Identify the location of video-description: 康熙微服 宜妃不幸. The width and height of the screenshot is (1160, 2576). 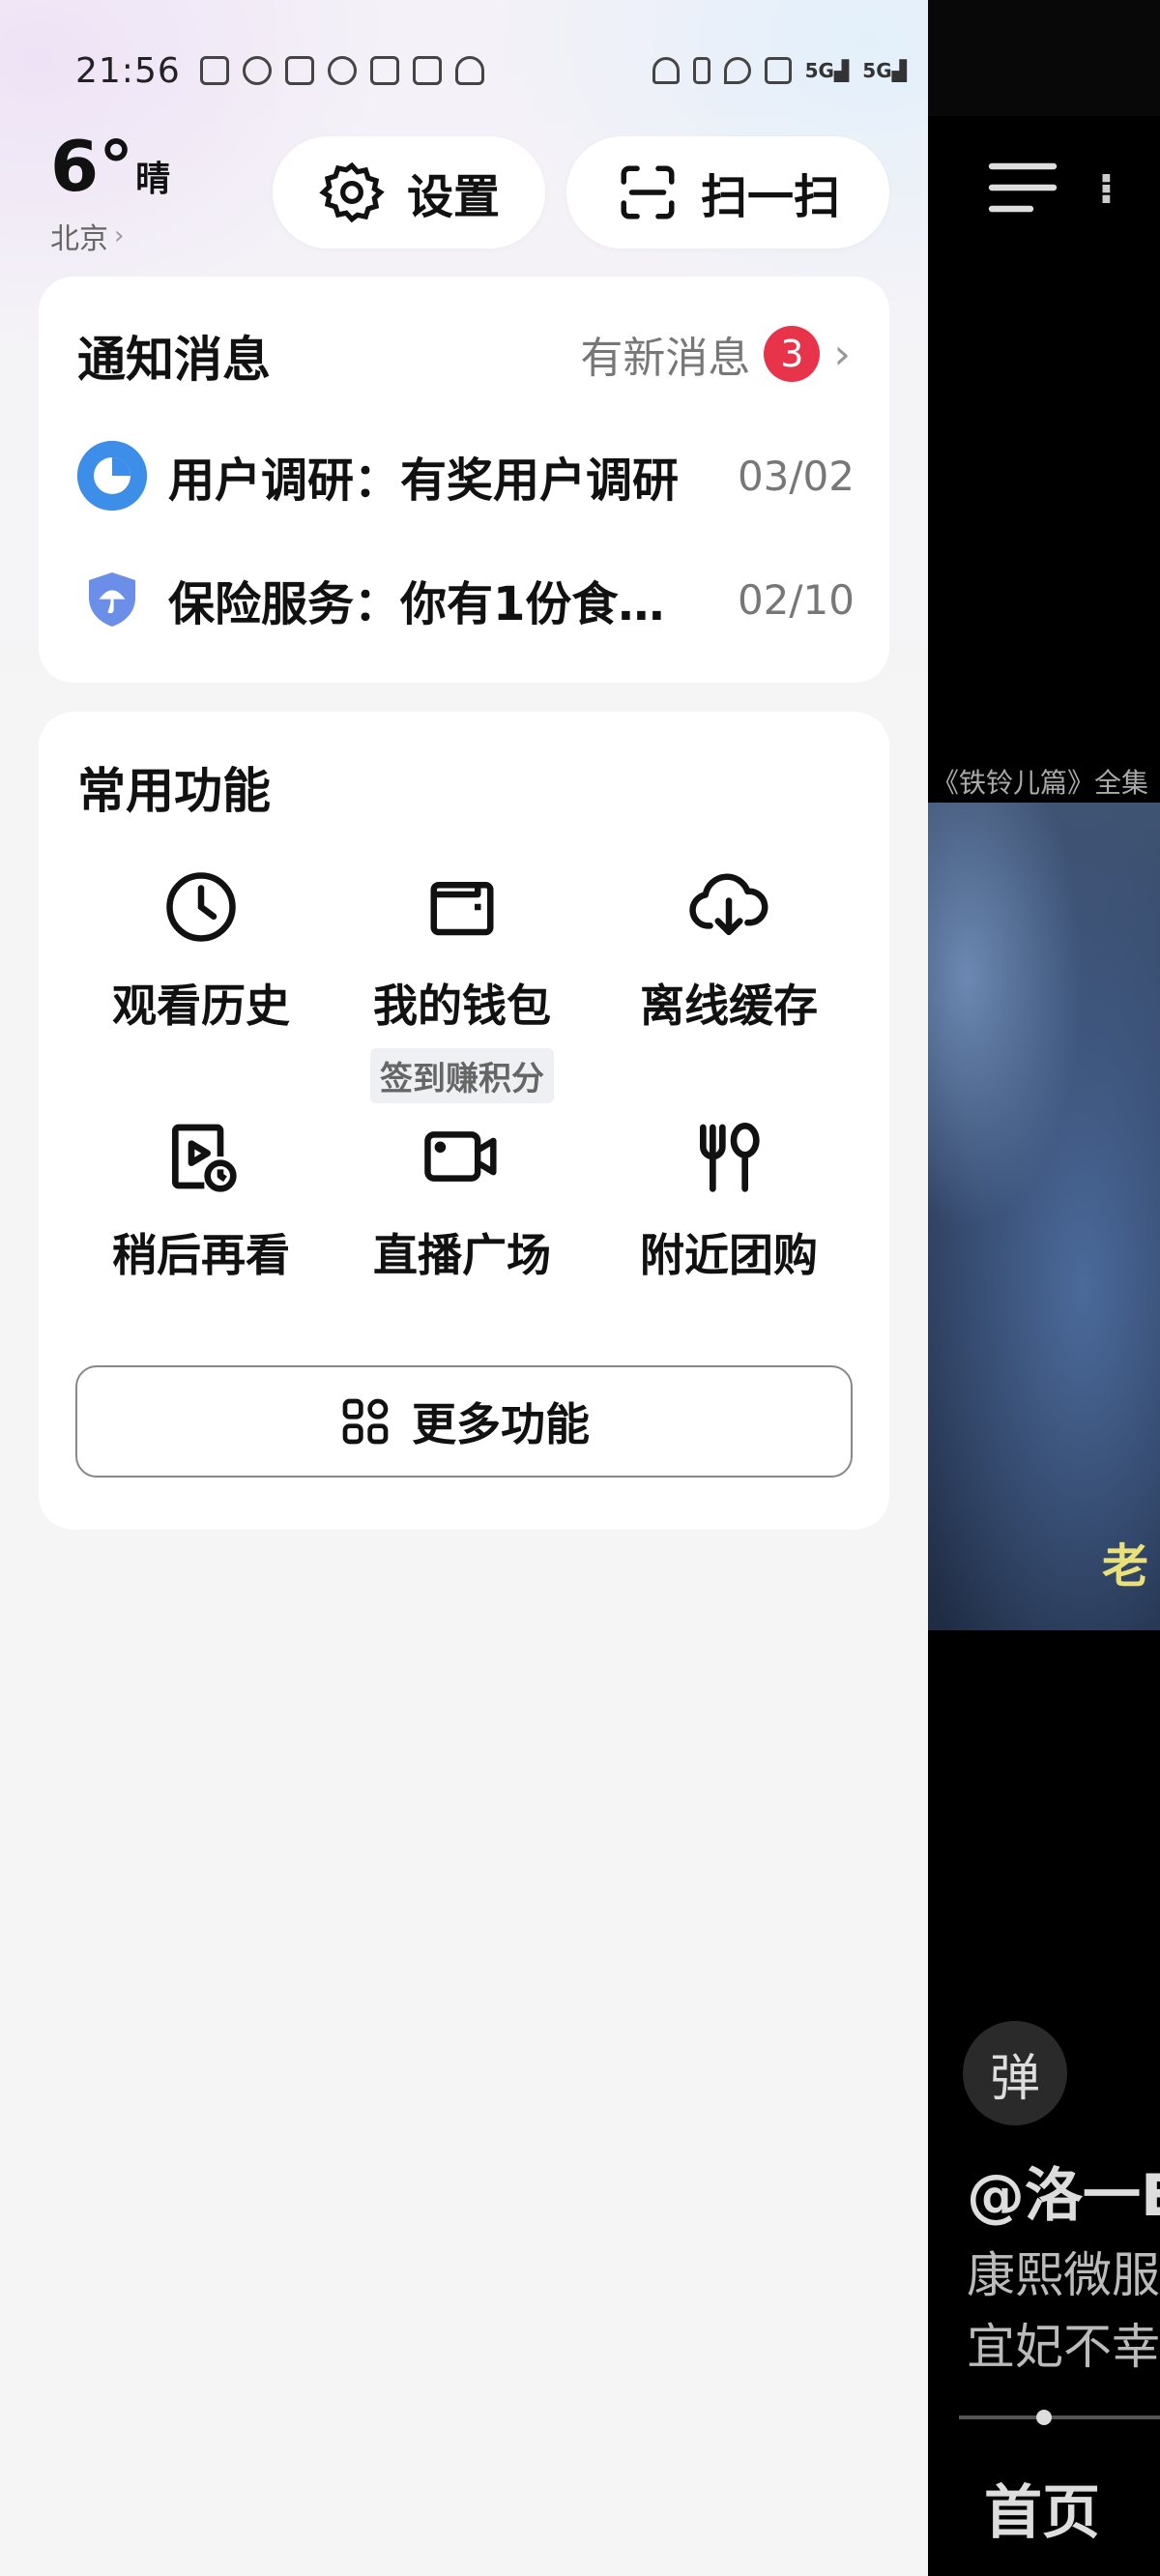
(1063, 2311).